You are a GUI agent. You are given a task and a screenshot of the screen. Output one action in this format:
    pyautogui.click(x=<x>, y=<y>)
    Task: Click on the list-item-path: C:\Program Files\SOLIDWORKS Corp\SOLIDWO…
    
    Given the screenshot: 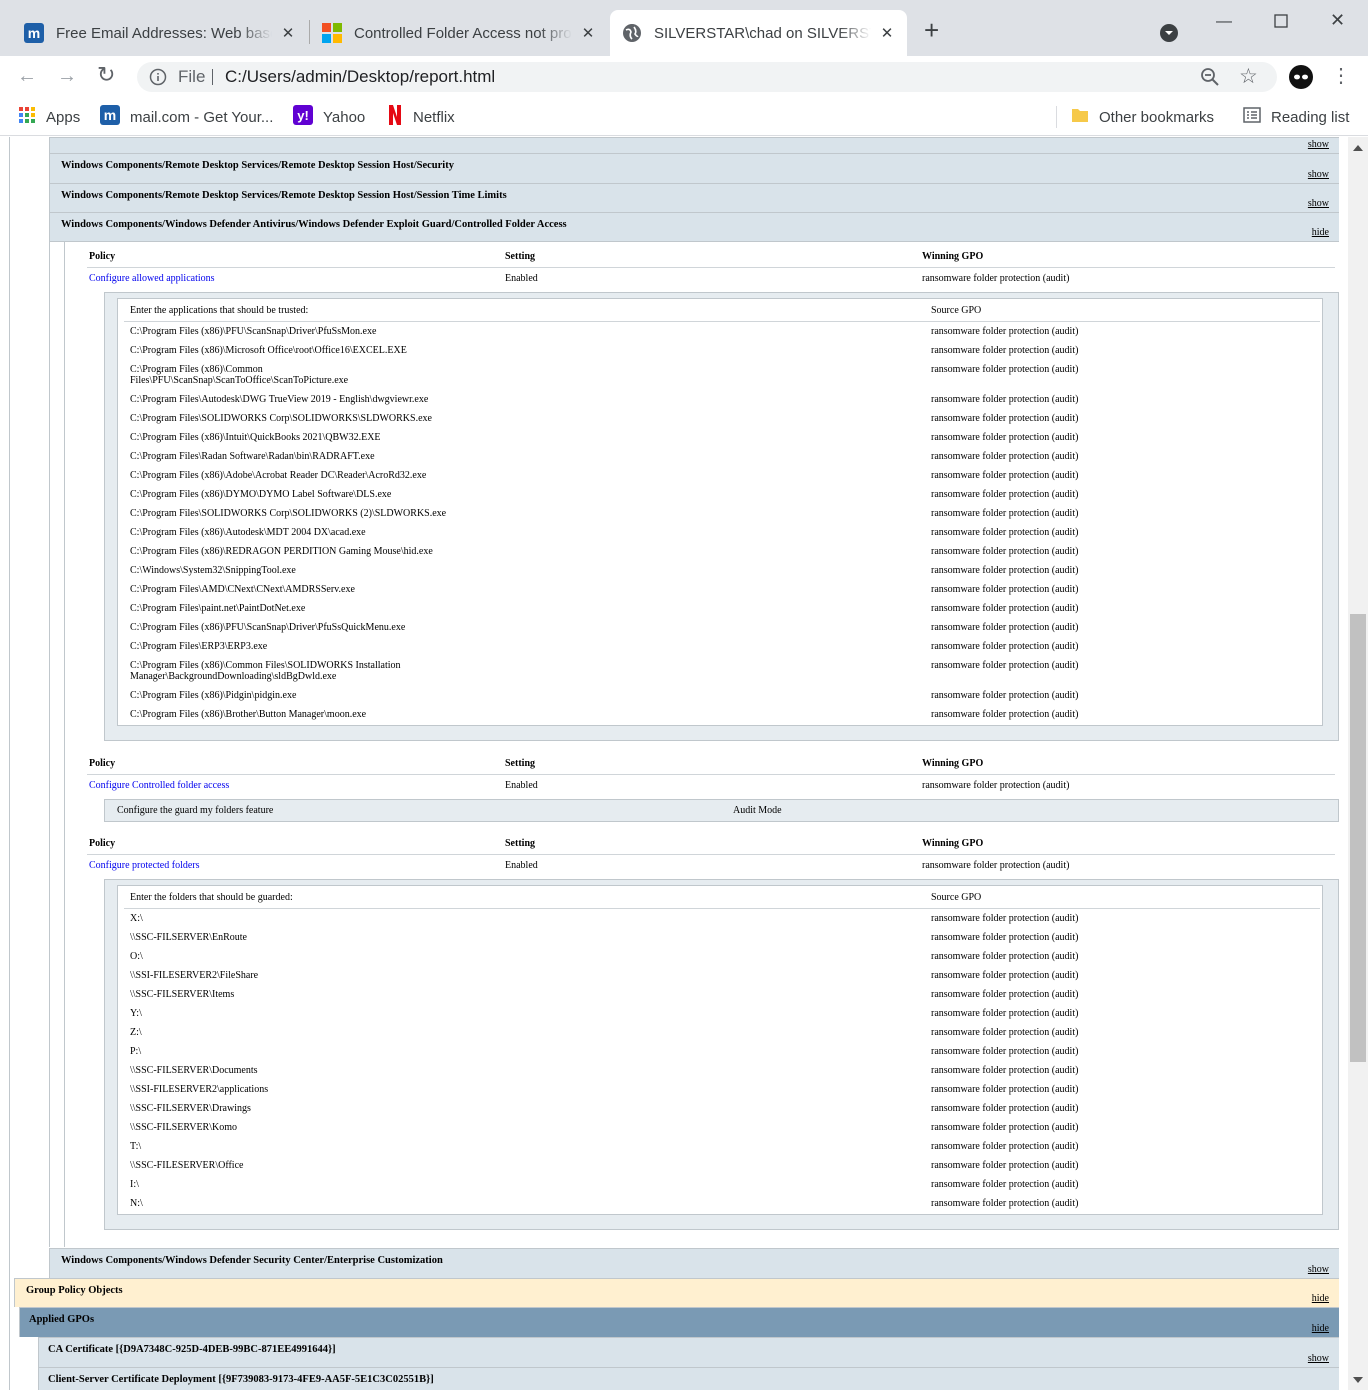 What is the action you would take?
    pyautogui.click(x=288, y=513)
    